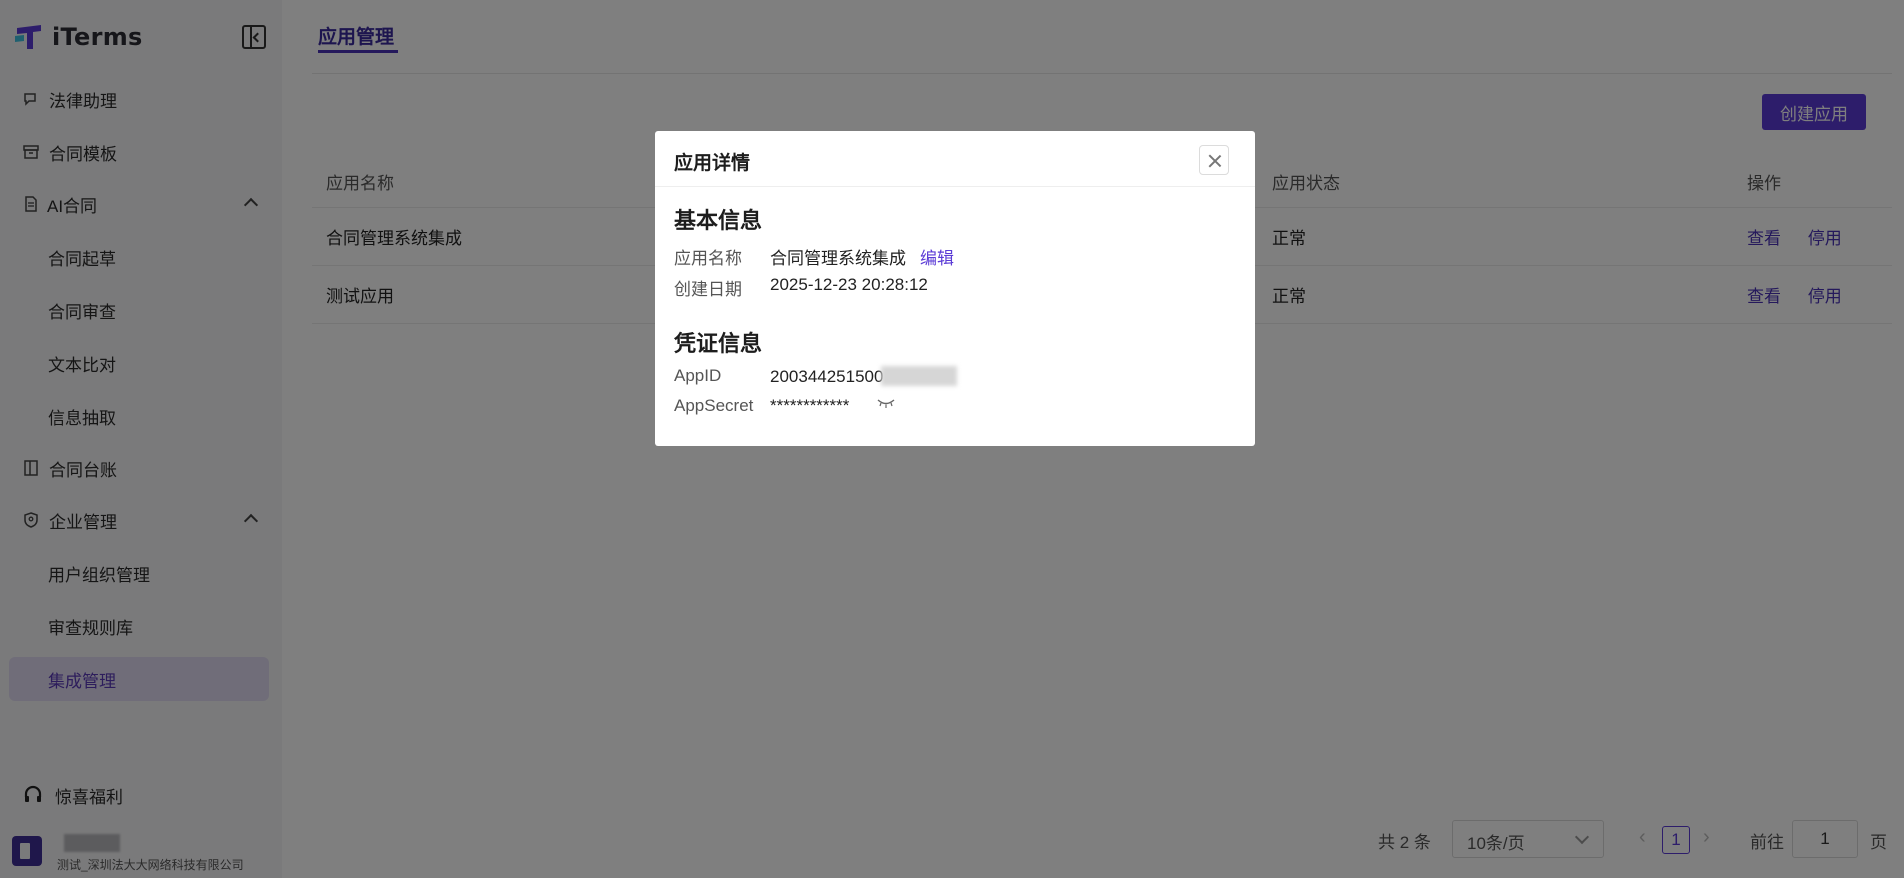  I want to click on modal-title: 应用详情, so click(712, 163).